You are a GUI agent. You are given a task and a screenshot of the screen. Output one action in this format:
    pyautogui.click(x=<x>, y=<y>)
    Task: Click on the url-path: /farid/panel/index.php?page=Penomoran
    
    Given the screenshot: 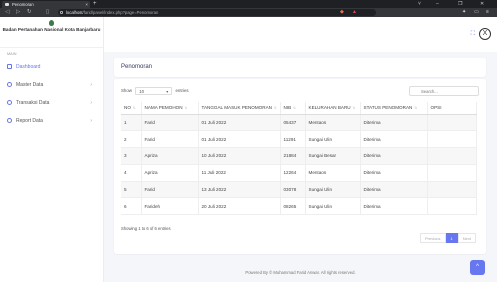 What is the action you would take?
    pyautogui.click(x=120, y=12)
    